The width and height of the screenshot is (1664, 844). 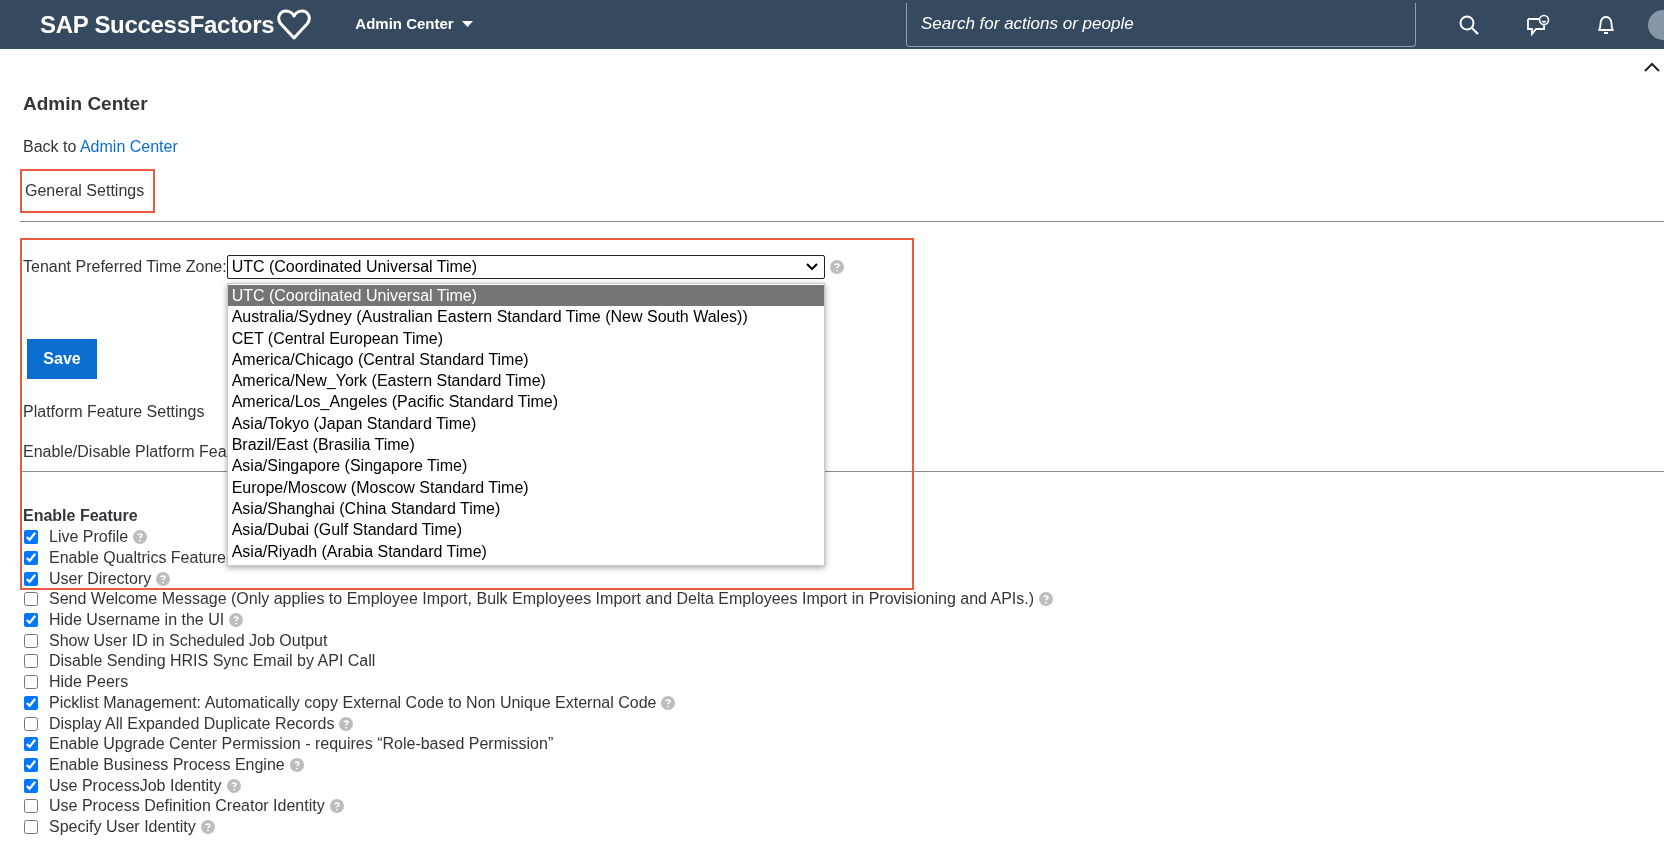 What do you see at coordinates (525, 508) in the screenshot?
I see `dropdown-option: Asia/Shanghai (China Standard Time)` at bounding box center [525, 508].